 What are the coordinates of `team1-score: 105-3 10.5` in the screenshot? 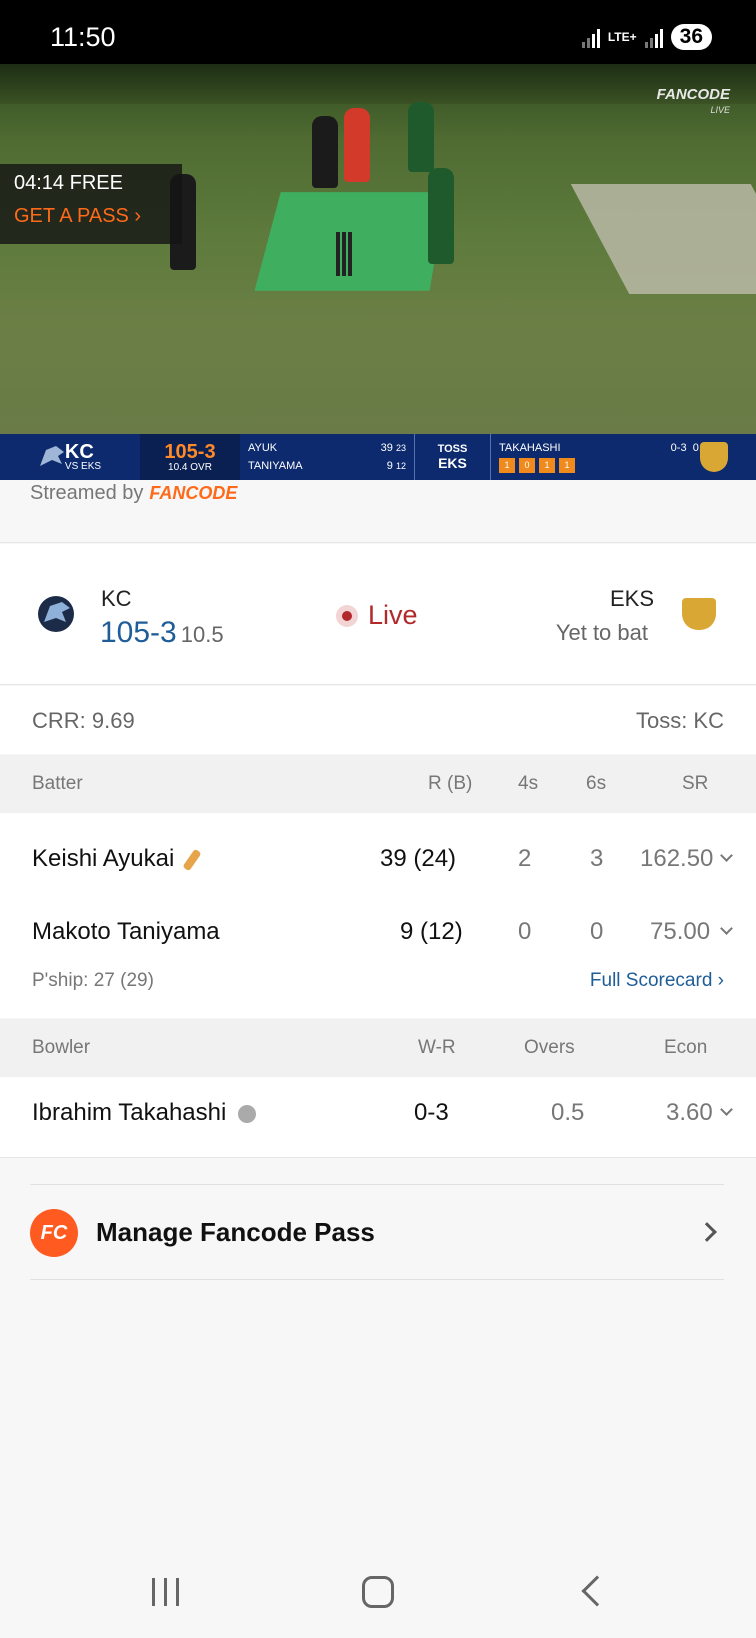 It's located at (162, 632).